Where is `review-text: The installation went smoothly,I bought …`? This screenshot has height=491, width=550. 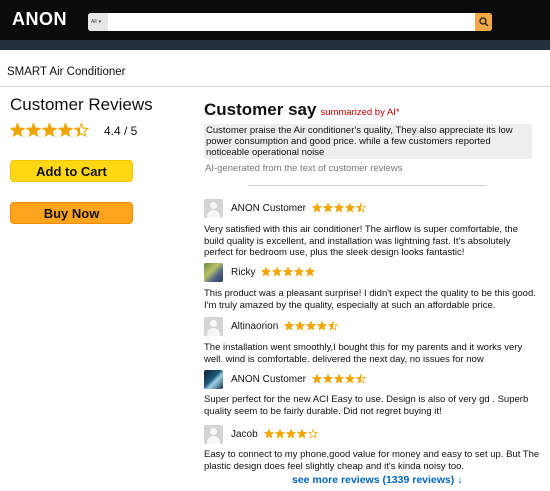 review-text: The installation went smoothly,I bought … is located at coordinates (363, 353).